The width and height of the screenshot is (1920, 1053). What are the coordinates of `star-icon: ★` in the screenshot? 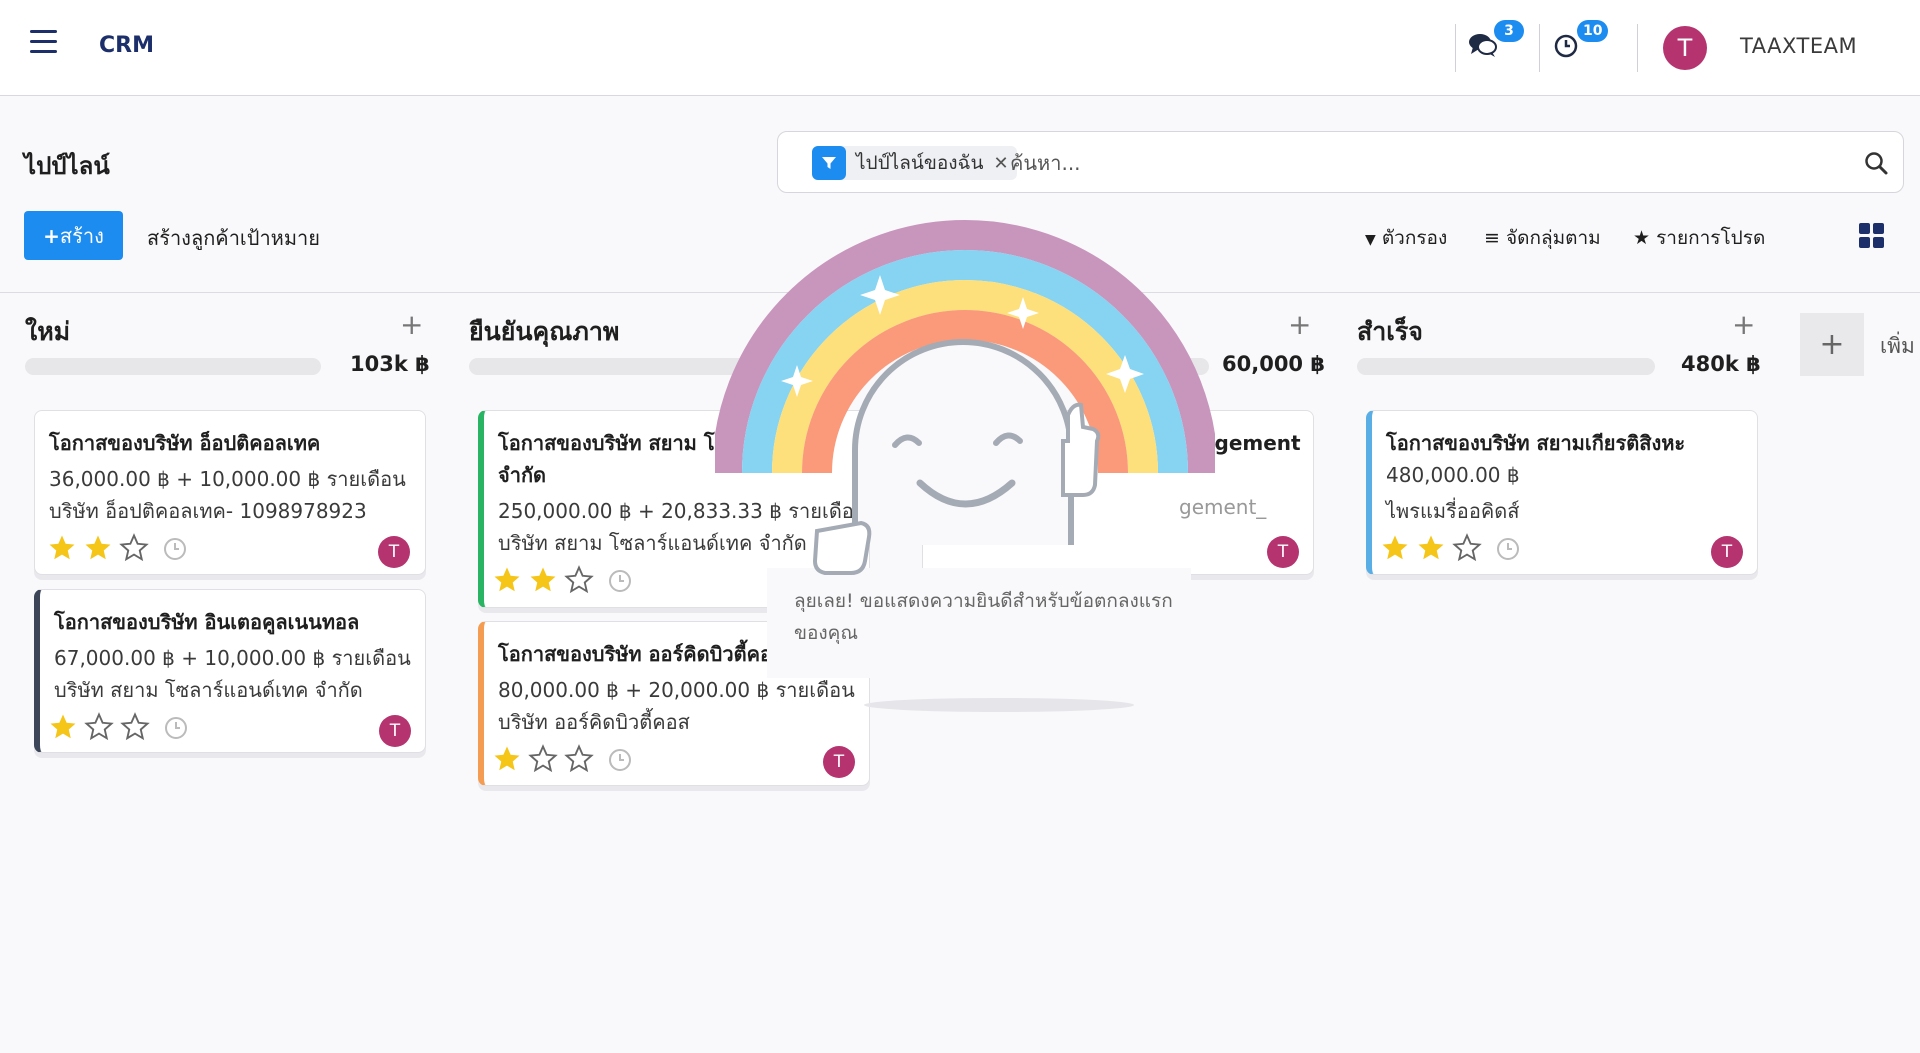 It's located at (1642, 238).